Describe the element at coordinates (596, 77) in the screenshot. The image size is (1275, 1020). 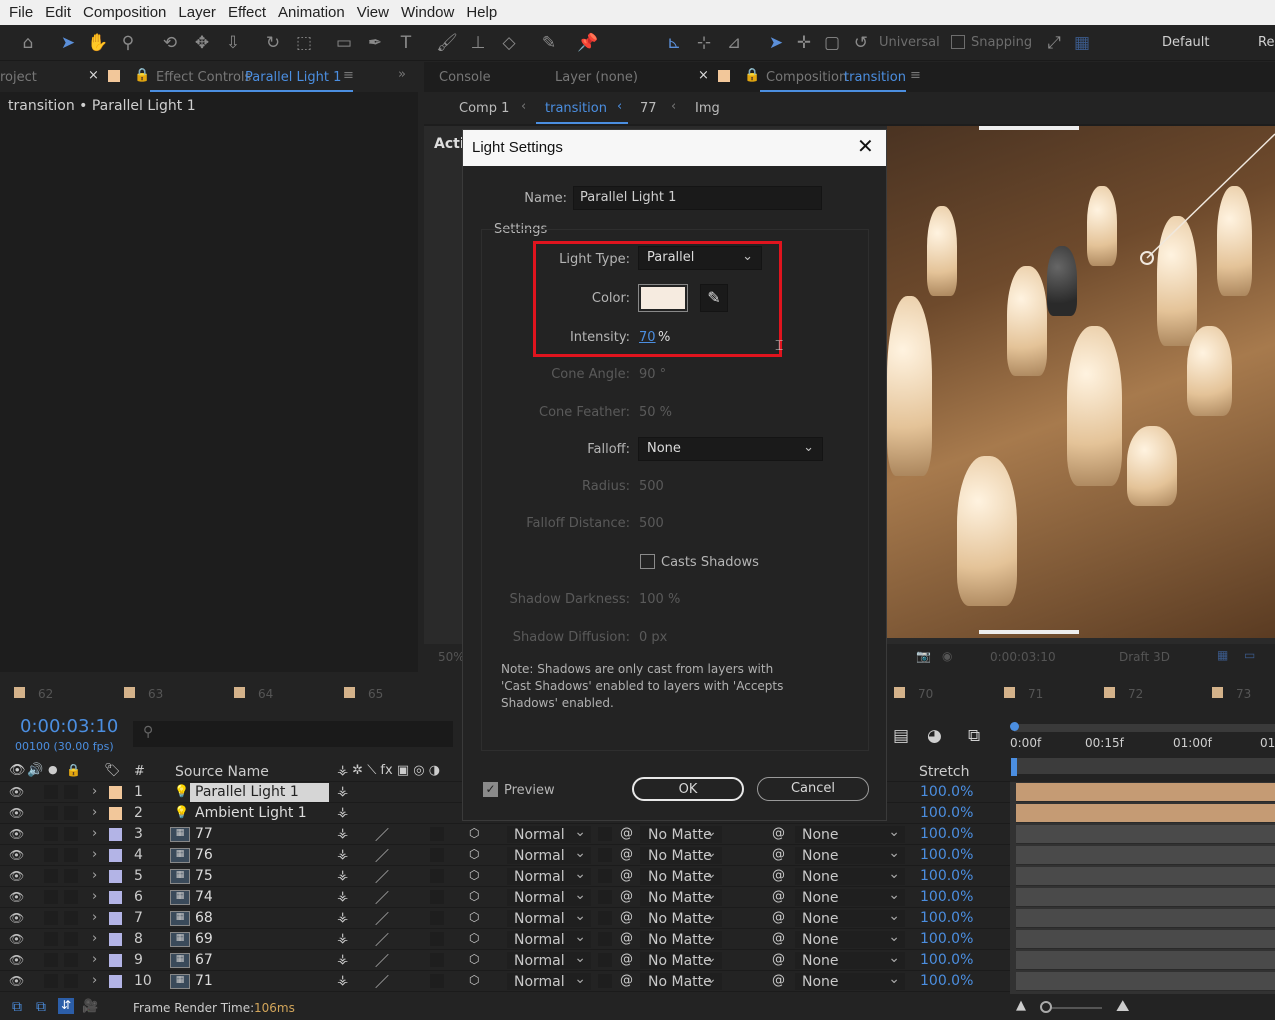
I see `tab-layer: Layer (none)` at that location.